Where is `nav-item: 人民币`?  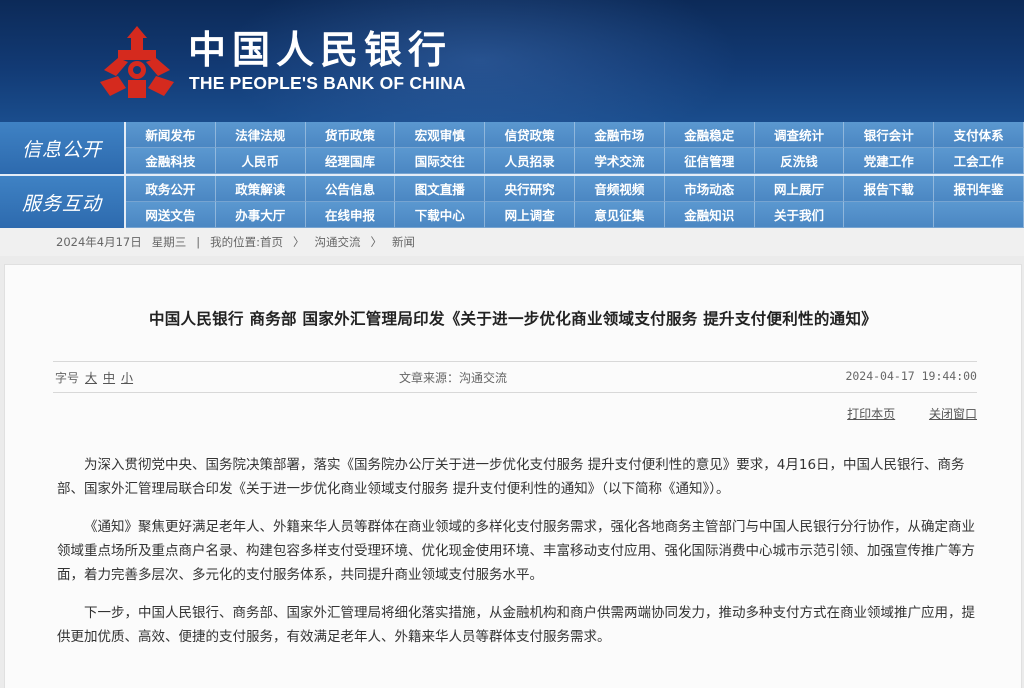 nav-item: 人民币 is located at coordinates (260, 161).